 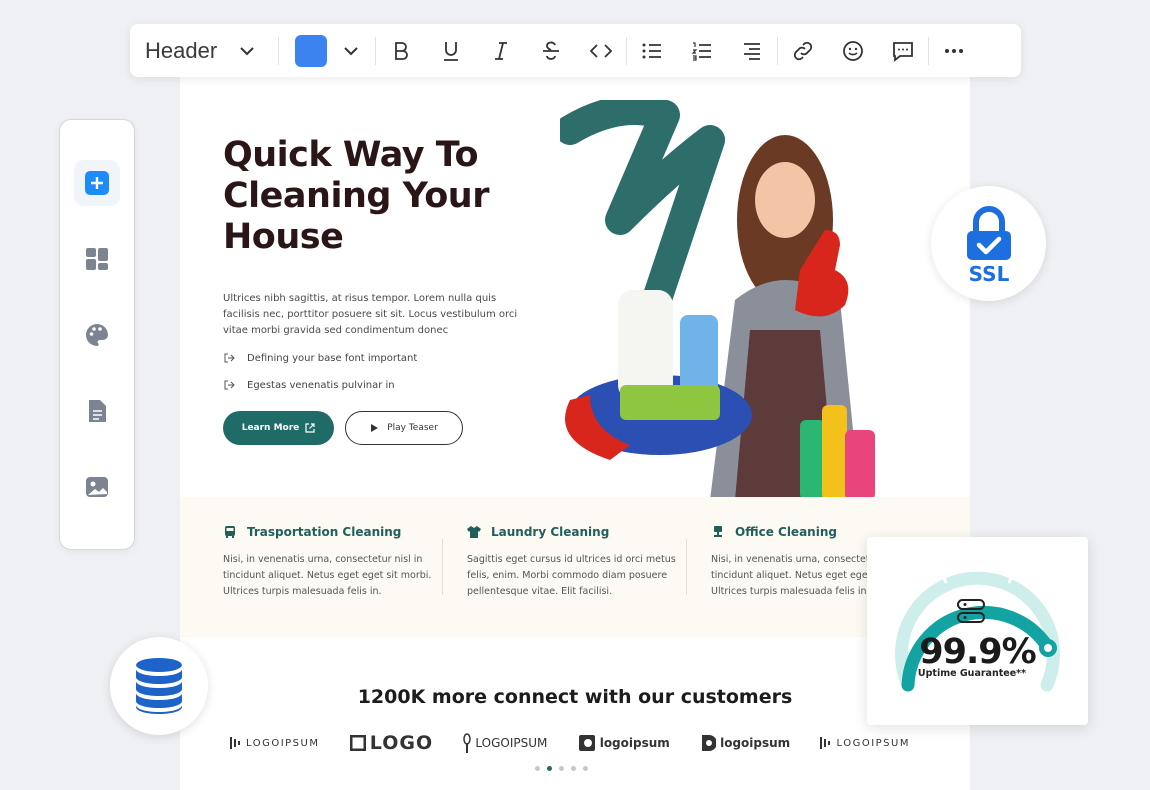 I want to click on play-teaser-label: Play Teaser, so click(x=412, y=428).